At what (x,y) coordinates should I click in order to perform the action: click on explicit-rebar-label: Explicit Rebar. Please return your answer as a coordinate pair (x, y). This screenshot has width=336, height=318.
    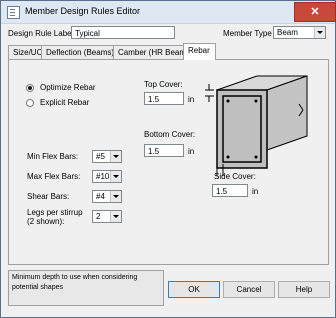
    Looking at the image, I should click on (64, 102).